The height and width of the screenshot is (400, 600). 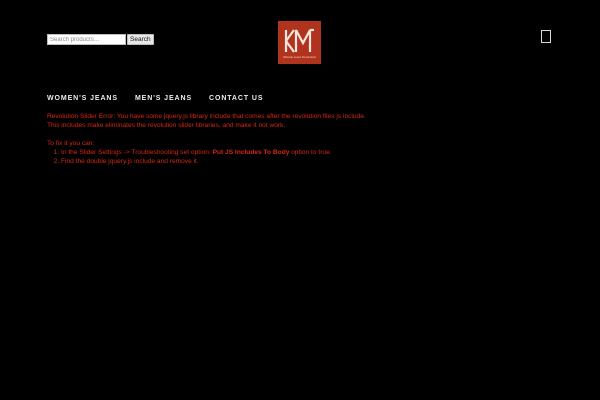 I want to click on search-button: Search, so click(x=140, y=39).